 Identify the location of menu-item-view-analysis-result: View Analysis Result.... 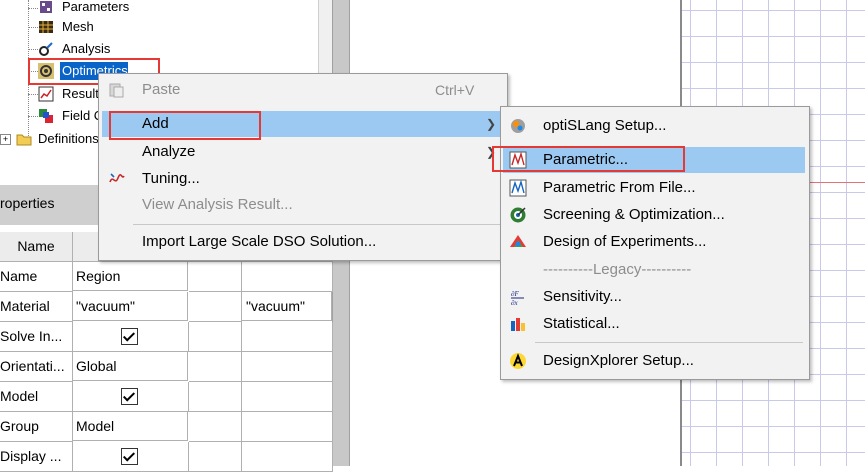
(302, 205).